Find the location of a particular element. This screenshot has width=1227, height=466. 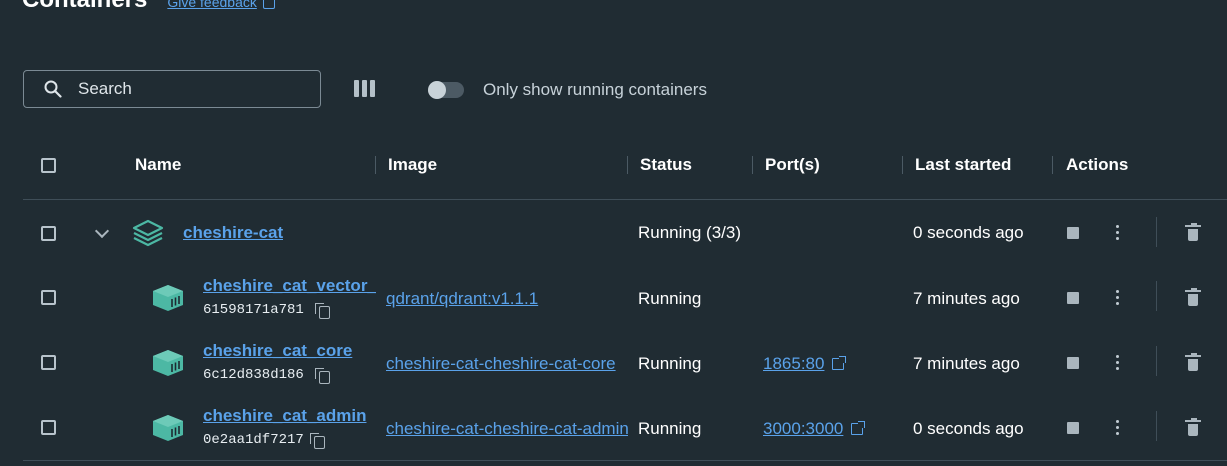

column-header-image: Image is located at coordinates (412, 165).